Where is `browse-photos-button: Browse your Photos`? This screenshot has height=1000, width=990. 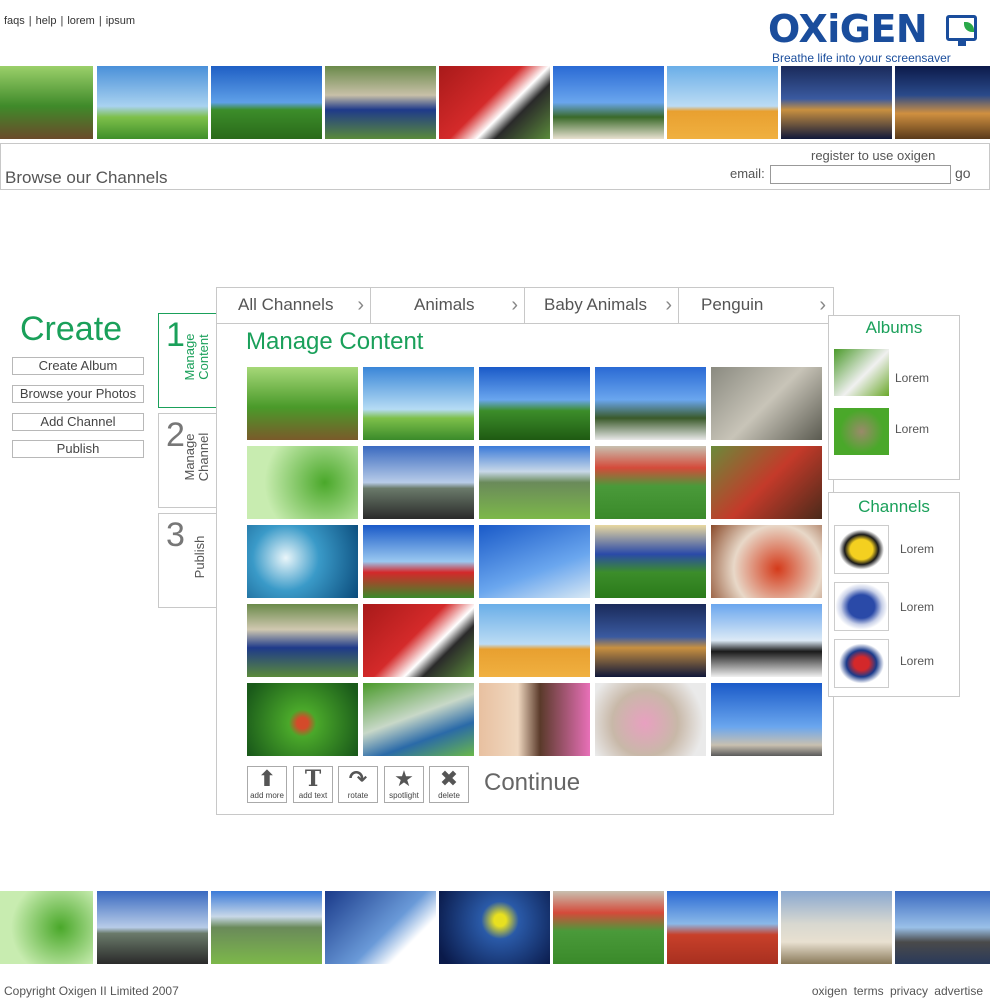 browse-photos-button: Browse your Photos is located at coordinates (78, 394).